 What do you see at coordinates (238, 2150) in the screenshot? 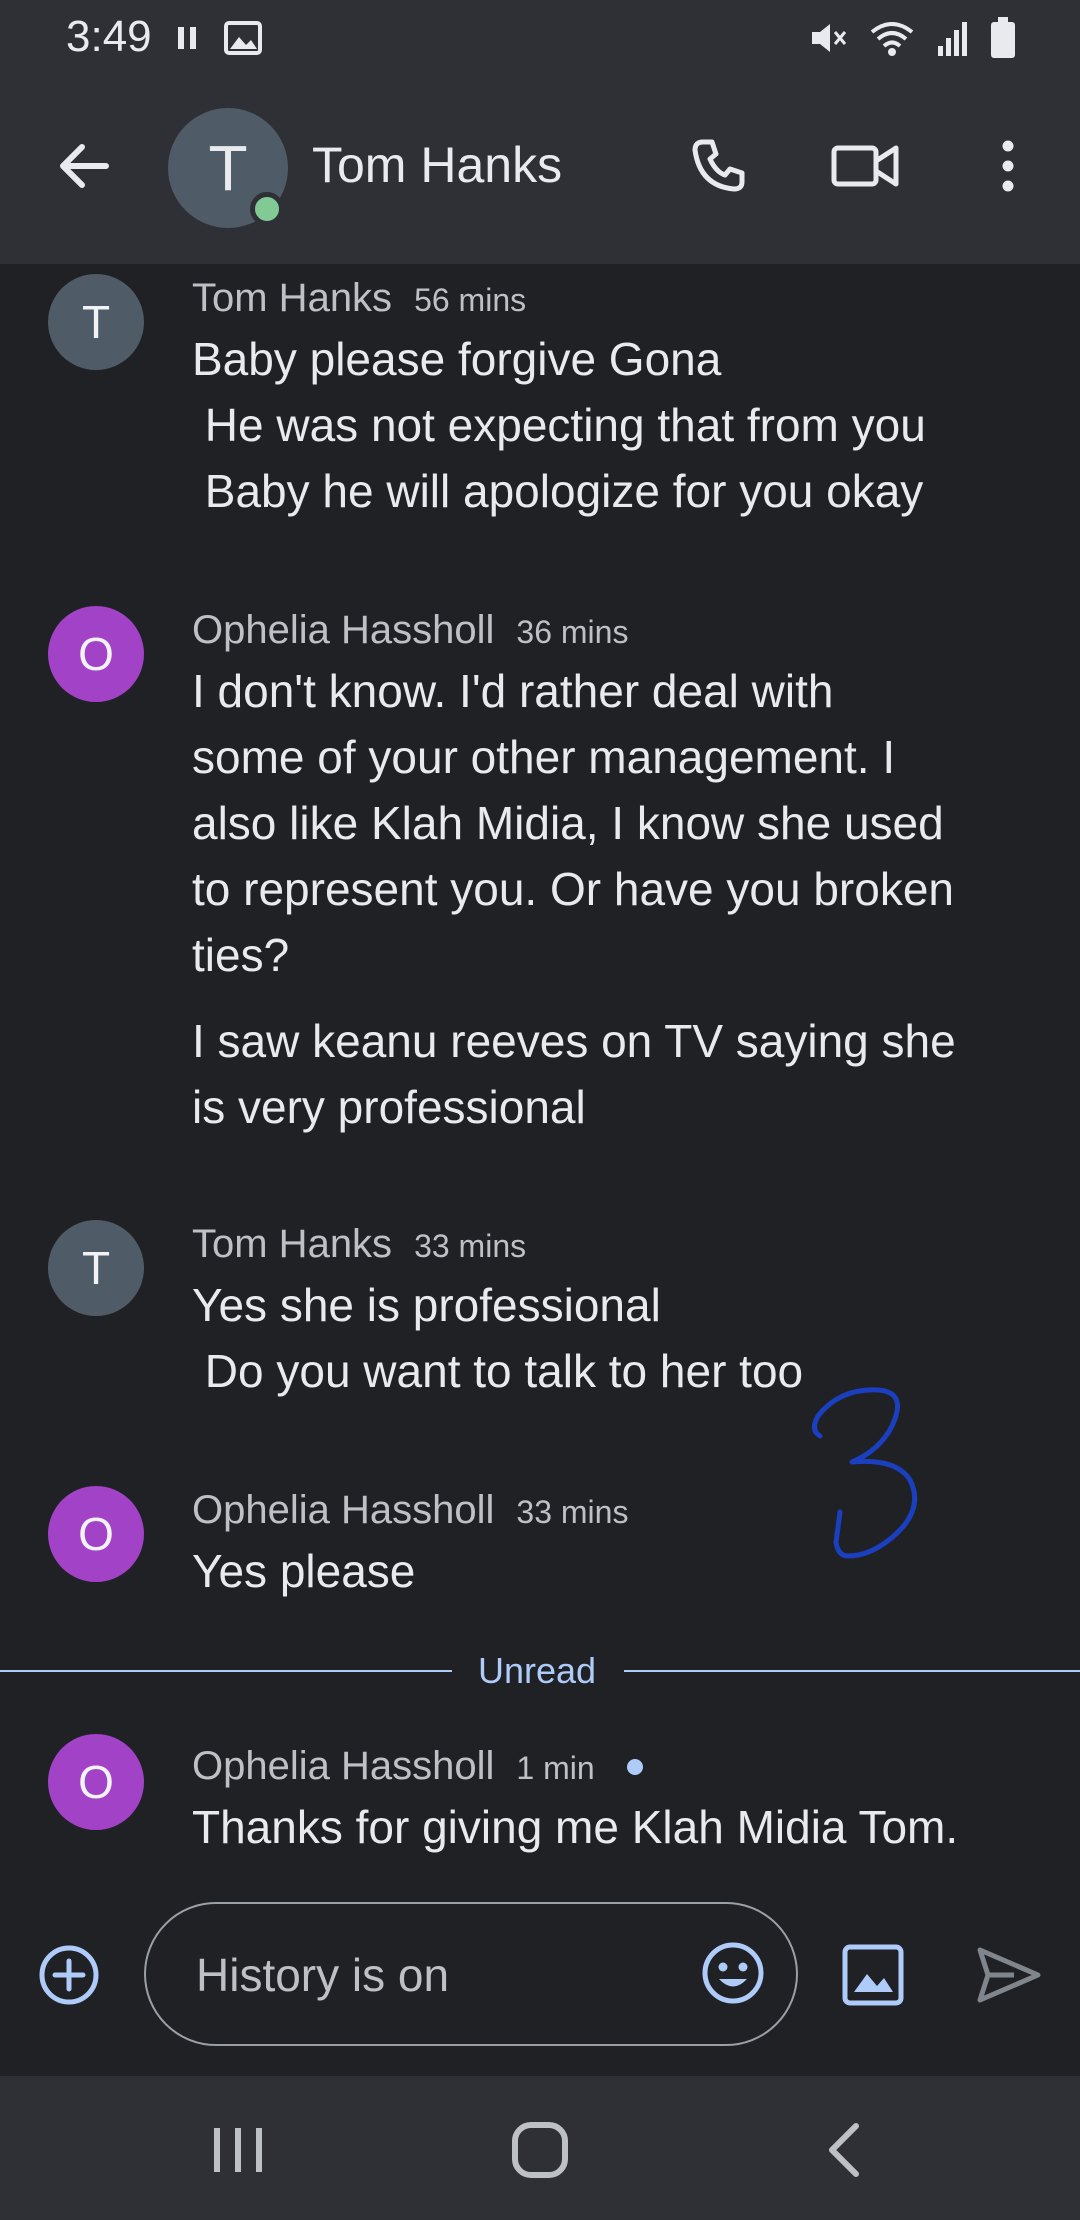
I see `recents-icon` at bounding box center [238, 2150].